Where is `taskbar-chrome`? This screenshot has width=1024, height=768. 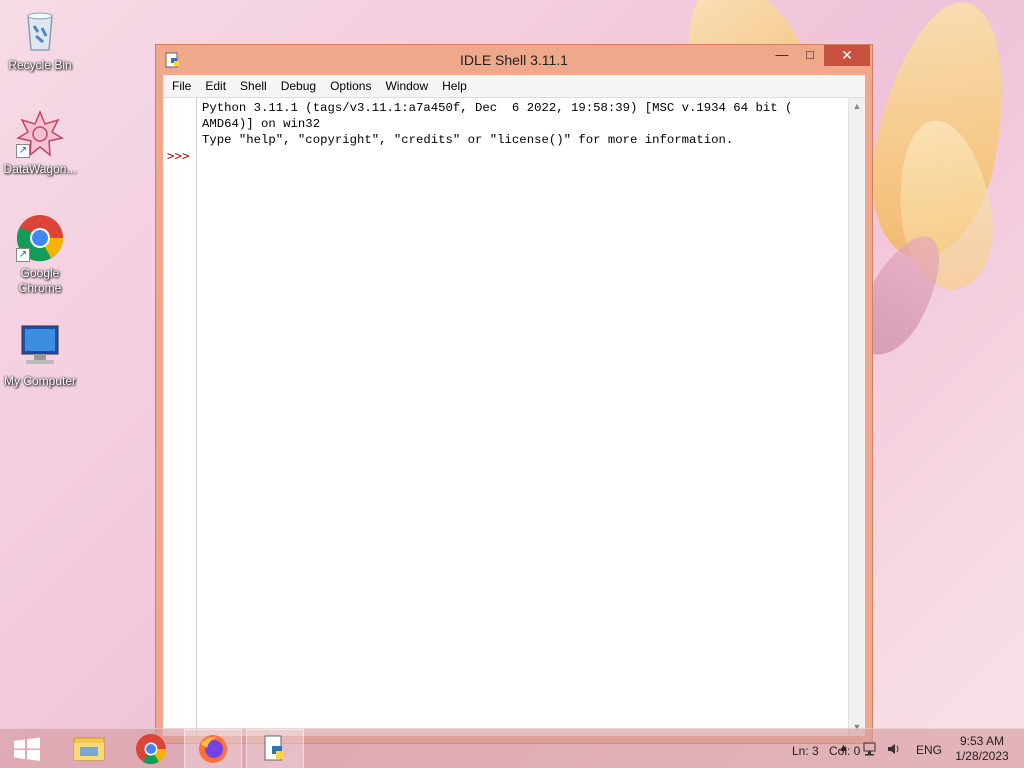
taskbar-chrome is located at coordinates (151, 748).